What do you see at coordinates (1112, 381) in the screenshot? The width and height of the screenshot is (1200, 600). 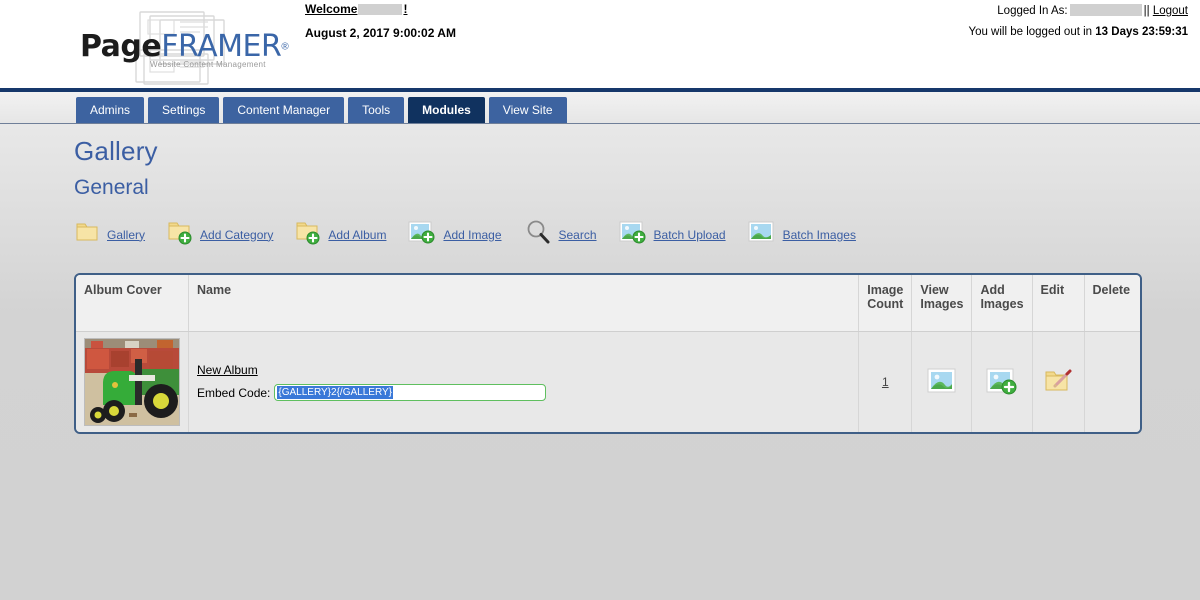 I see `cell-delete` at bounding box center [1112, 381].